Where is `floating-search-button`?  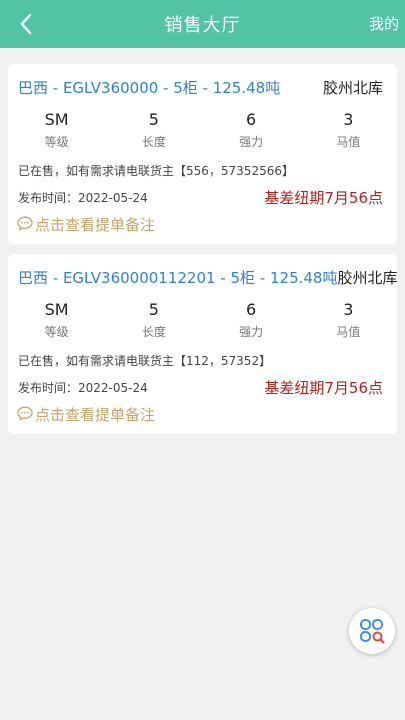 floating-search-button is located at coordinates (372, 631).